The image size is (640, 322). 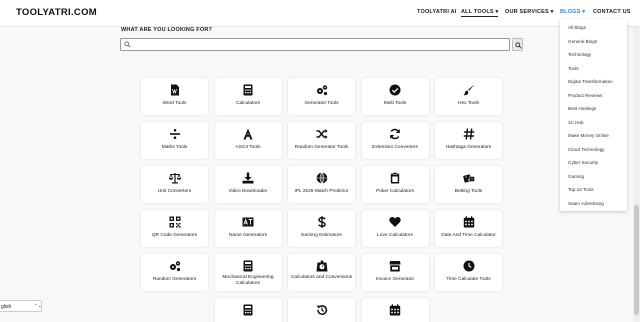 I want to click on tool-label: Love Calculators, so click(x=395, y=235).